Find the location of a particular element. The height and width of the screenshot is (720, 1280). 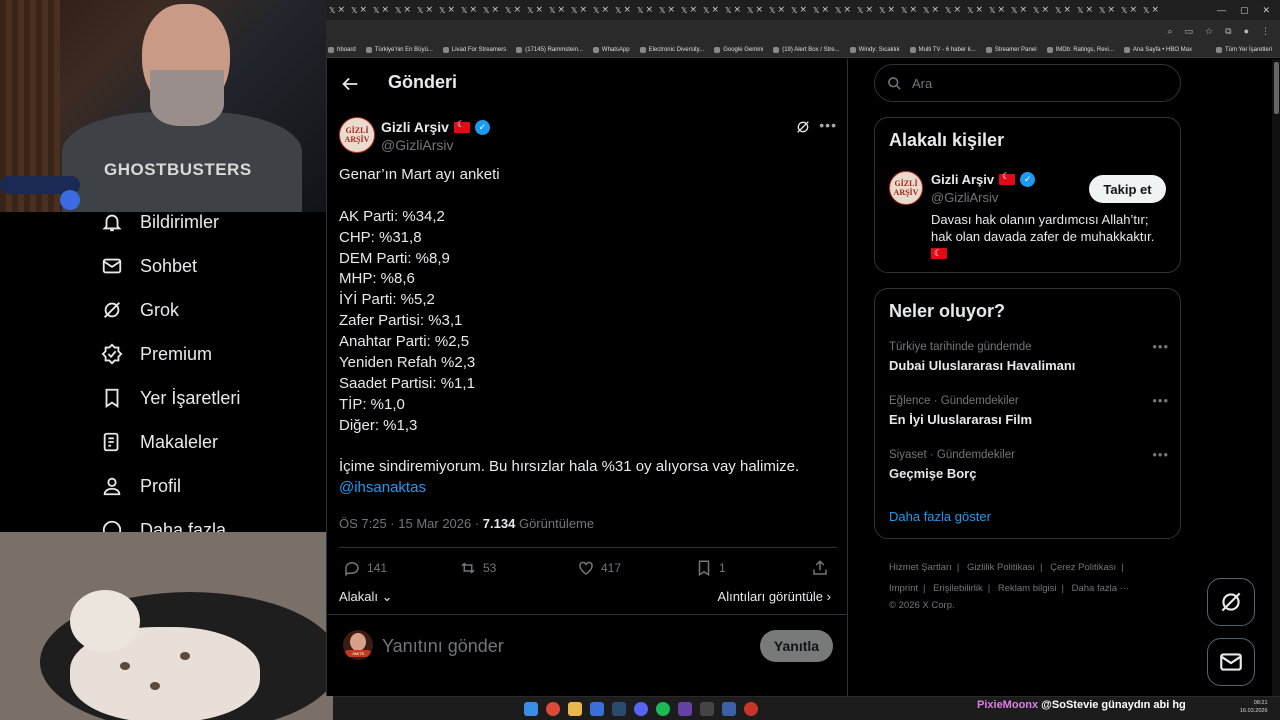

nav-articles: Makaleler is located at coordinates (159, 442).